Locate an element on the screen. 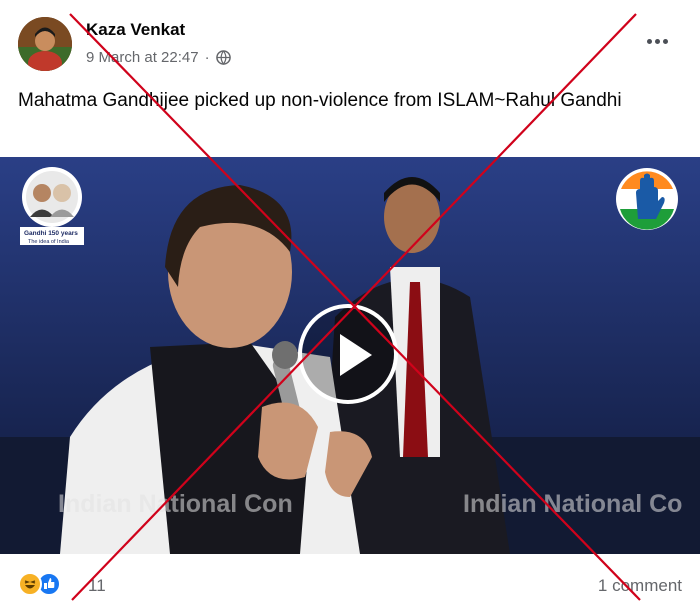 This screenshot has height=611, width=700. post-timestamp: 9 March at 22:47 is located at coordinates (142, 57).